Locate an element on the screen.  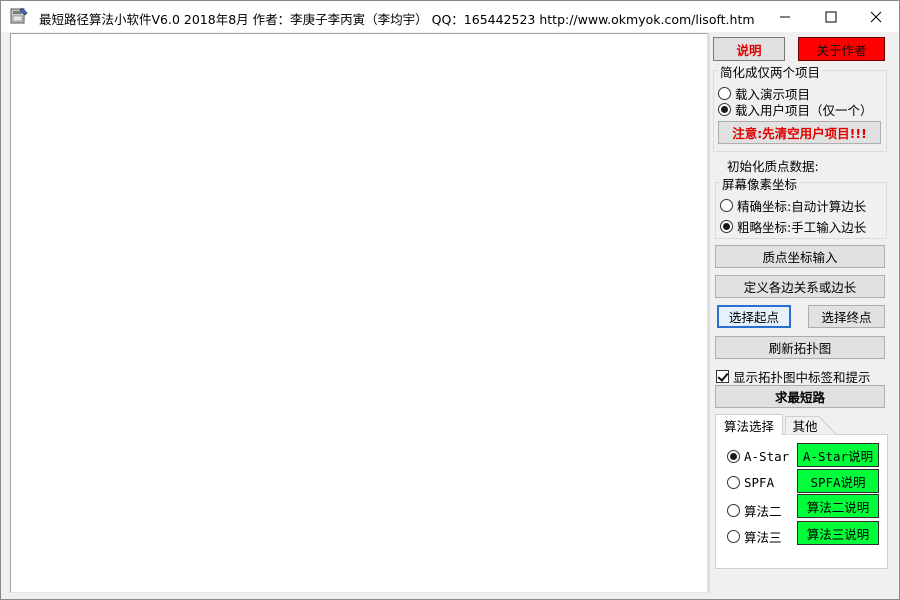
tab-other: 其他 is located at coordinates (811, 425).